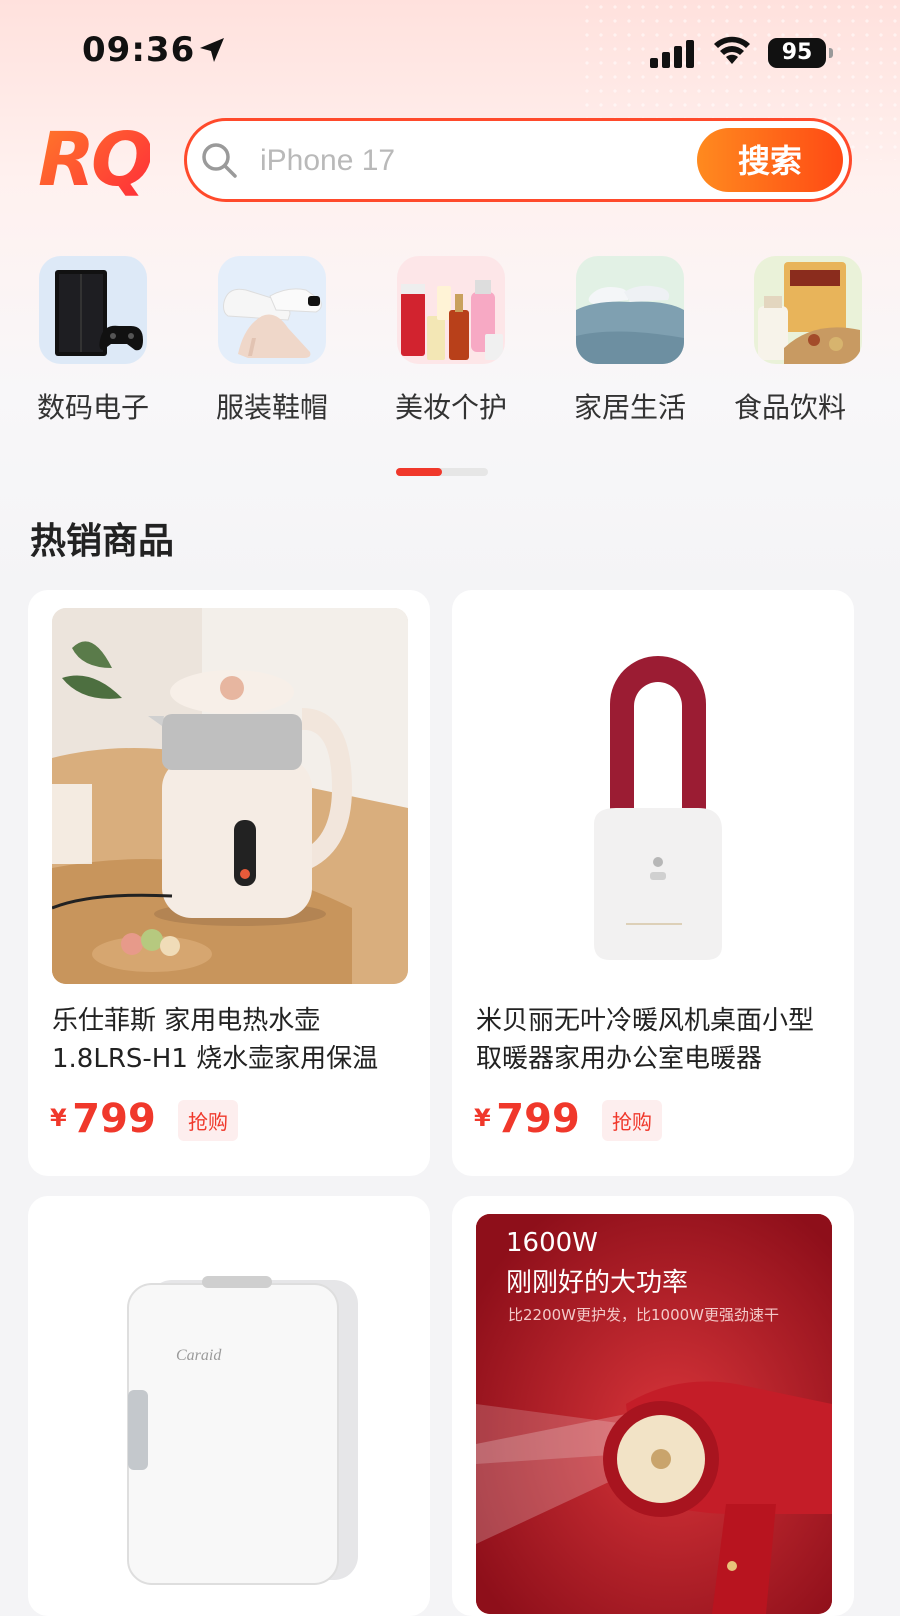  What do you see at coordinates (645, 1040) in the screenshot?
I see `product-title: 米贝丽无叶冷暖风机桌面小型取暖器家用办公室电暖器` at bounding box center [645, 1040].